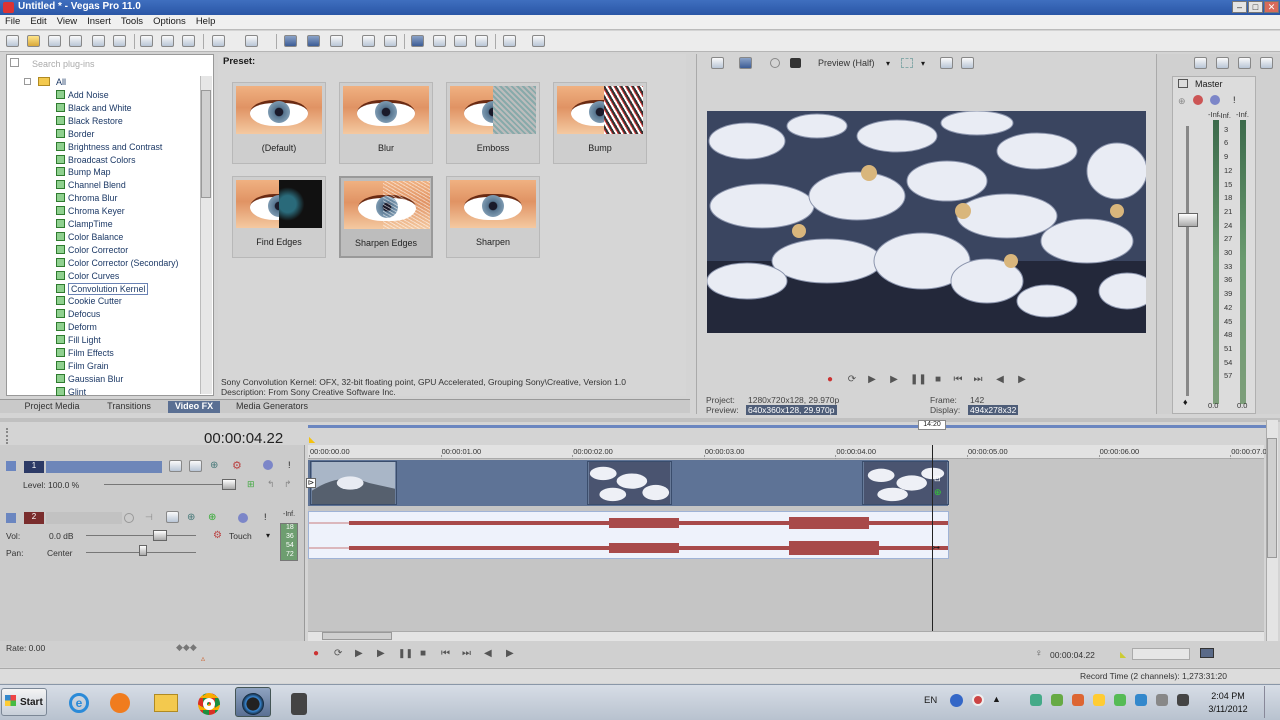  Describe the element at coordinates (1183, 700) in the screenshot. I see `power-tray-icon` at that location.